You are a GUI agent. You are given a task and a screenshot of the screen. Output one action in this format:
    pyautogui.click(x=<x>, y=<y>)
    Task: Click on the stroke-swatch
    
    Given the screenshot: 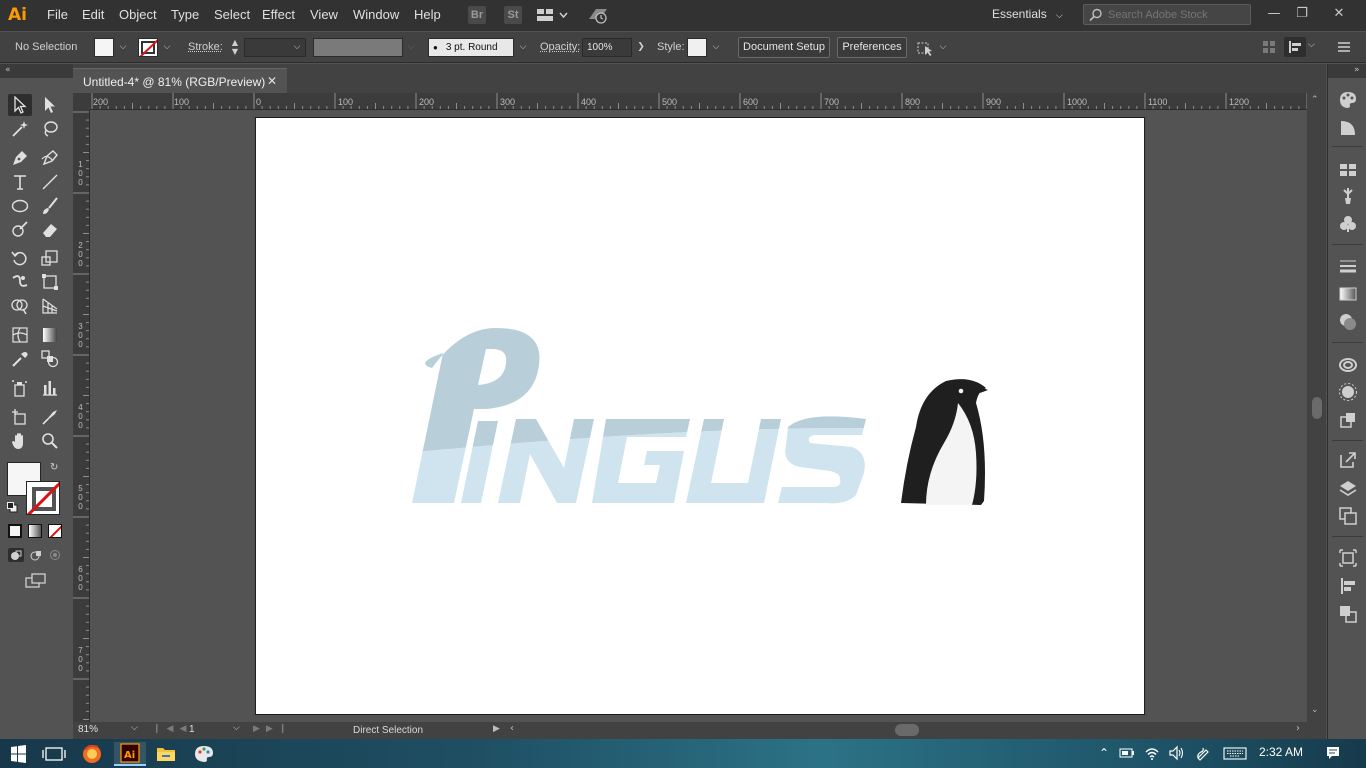 What is the action you would take?
    pyautogui.click(x=148, y=47)
    